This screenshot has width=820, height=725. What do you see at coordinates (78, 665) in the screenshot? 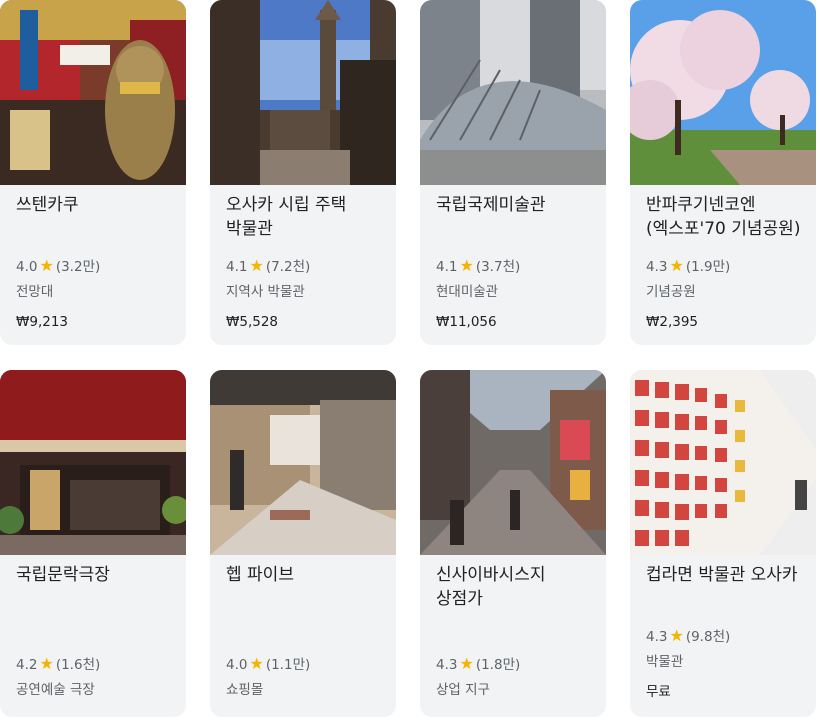
I see `review-count: (1.6천)` at bounding box center [78, 665].